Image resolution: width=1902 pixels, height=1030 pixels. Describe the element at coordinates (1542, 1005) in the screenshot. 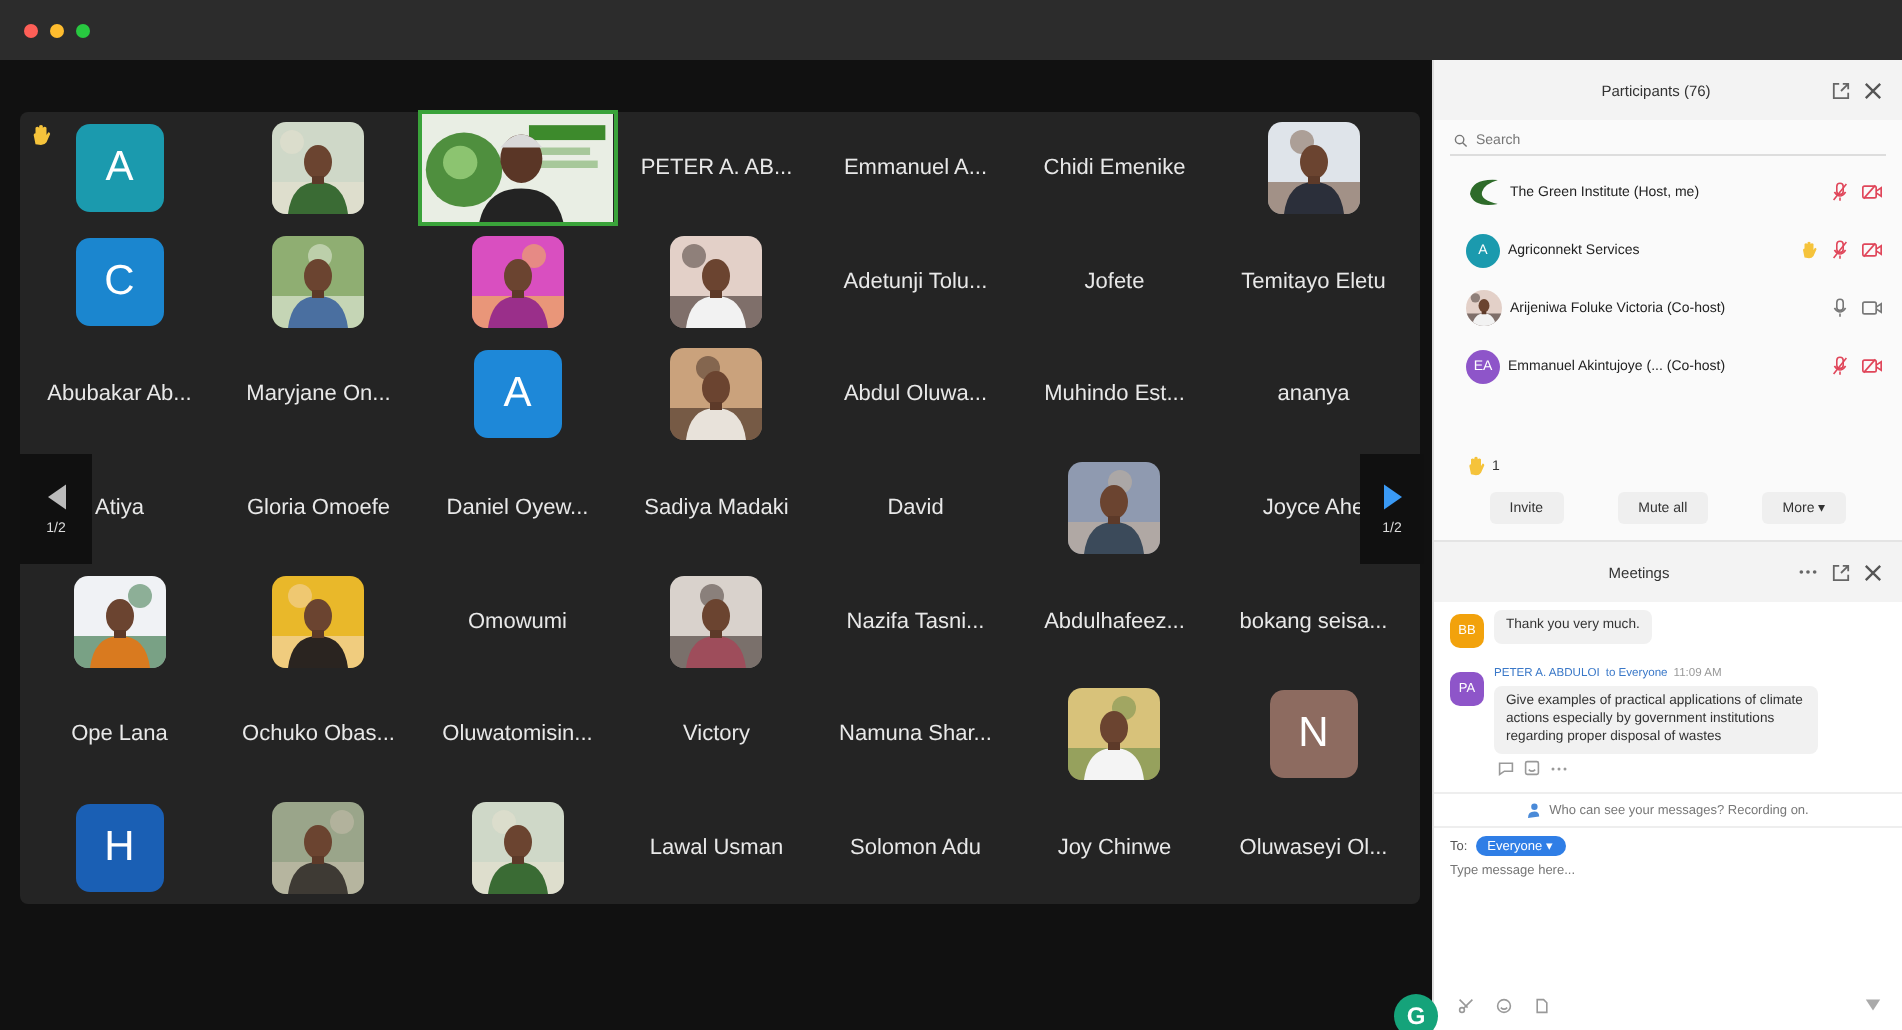

I see `file-icon` at that location.